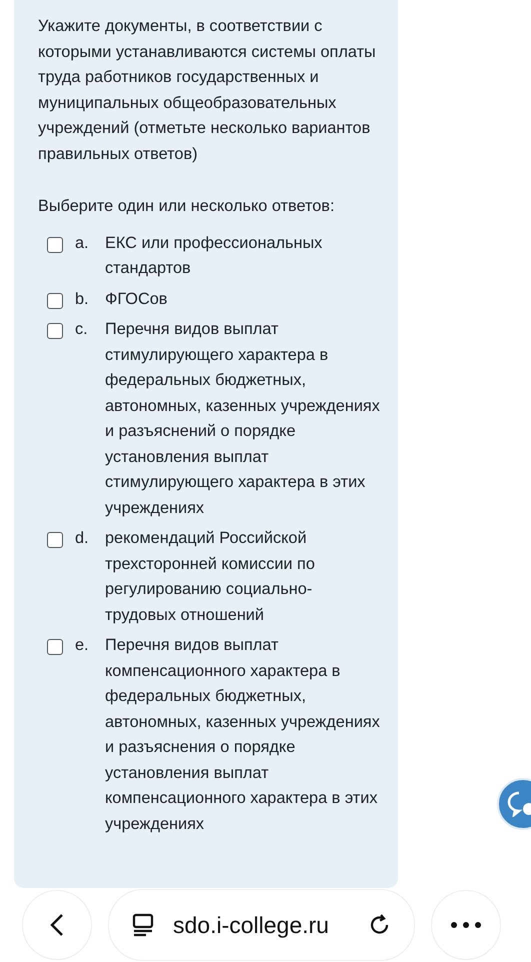 This screenshot has height=962, width=531. Describe the element at coordinates (82, 243) in the screenshot. I see `option-letter: a.` at that location.